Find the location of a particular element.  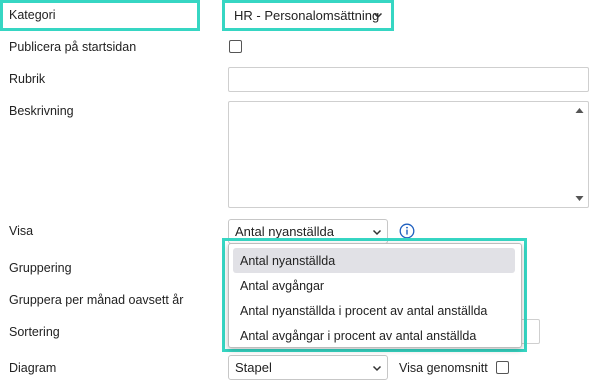

visa-option: Antal avgångar is located at coordinates (374, 285).